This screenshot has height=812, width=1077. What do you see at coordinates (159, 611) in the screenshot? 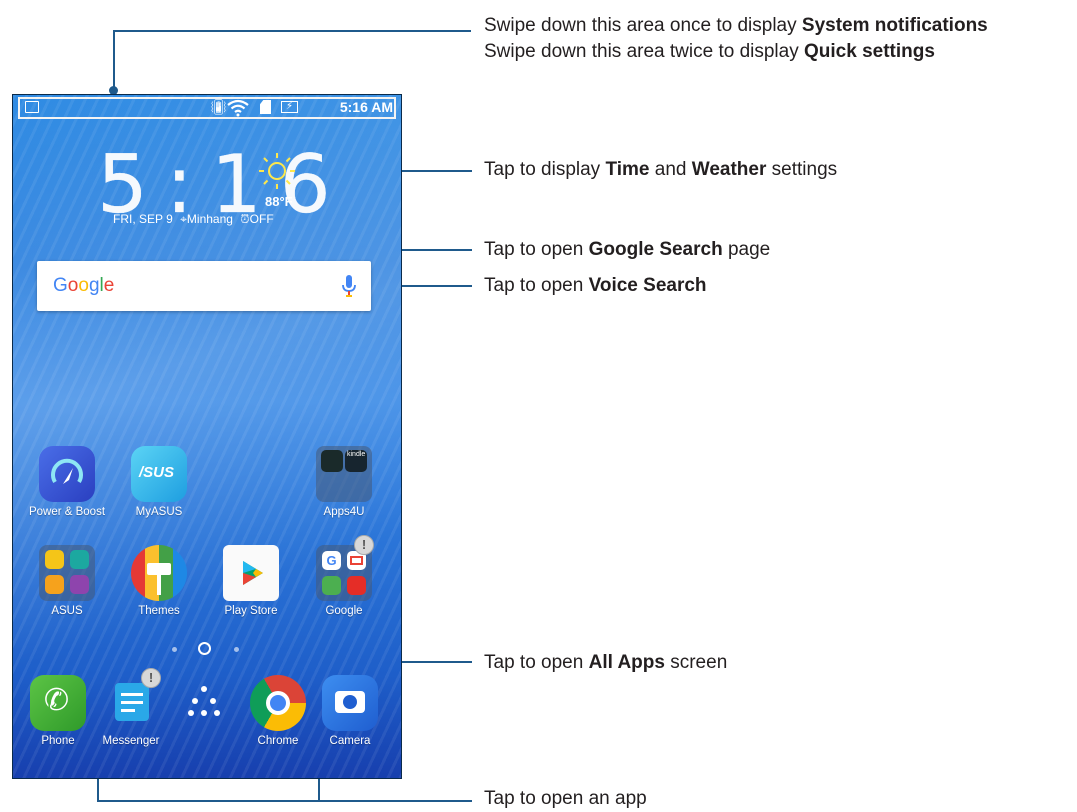
I see `app-label: Themes` at bounding box center [159, 611].